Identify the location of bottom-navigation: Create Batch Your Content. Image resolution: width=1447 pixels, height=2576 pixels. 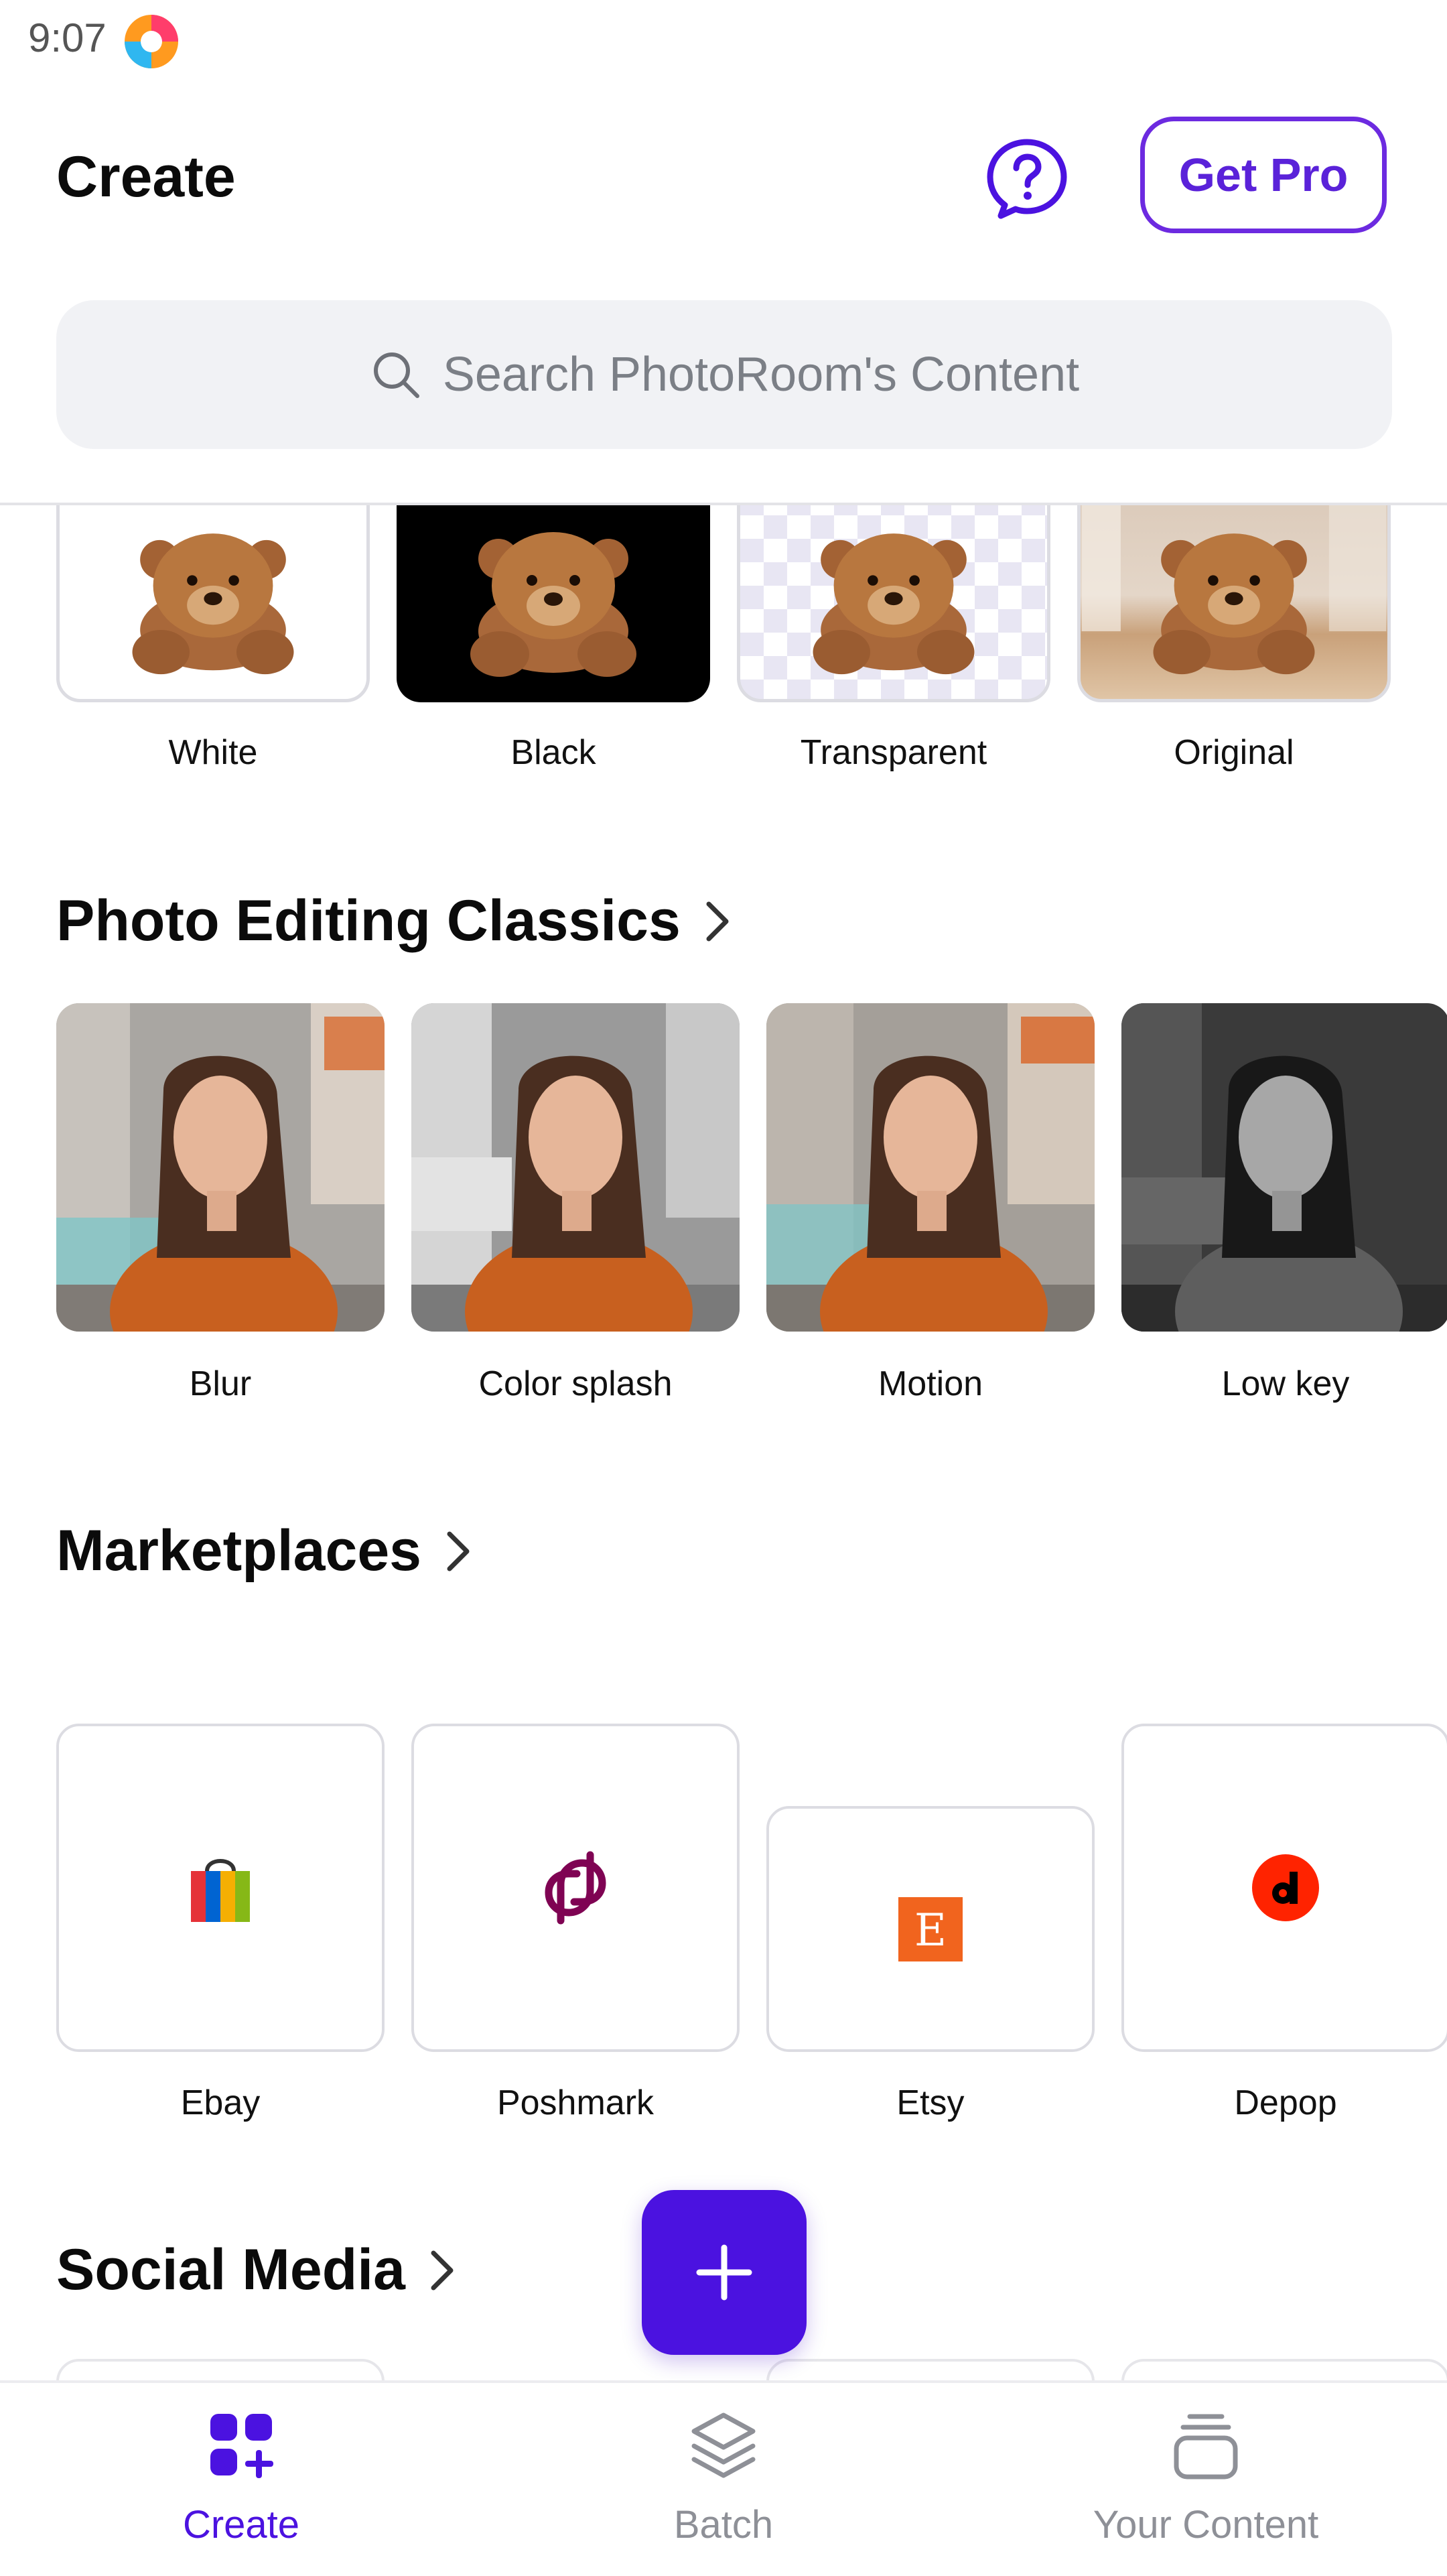
(723, 2478).